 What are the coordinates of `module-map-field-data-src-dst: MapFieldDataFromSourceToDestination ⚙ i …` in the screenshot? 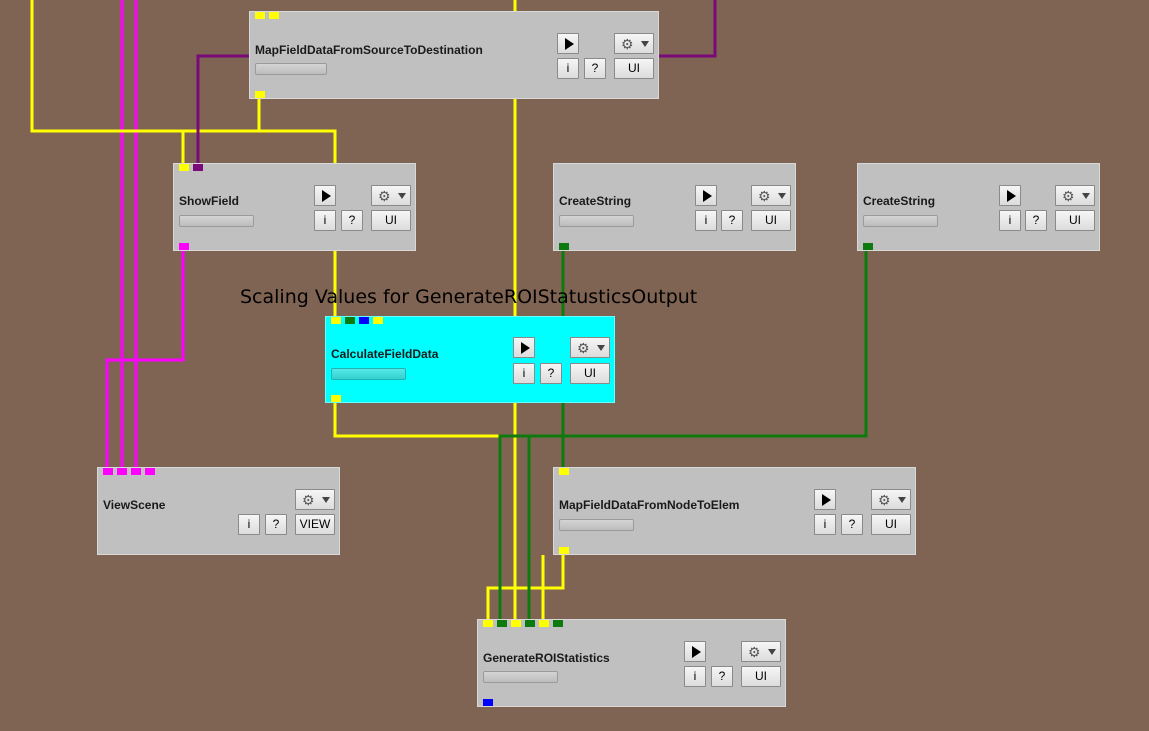 It's located at (454, 55).